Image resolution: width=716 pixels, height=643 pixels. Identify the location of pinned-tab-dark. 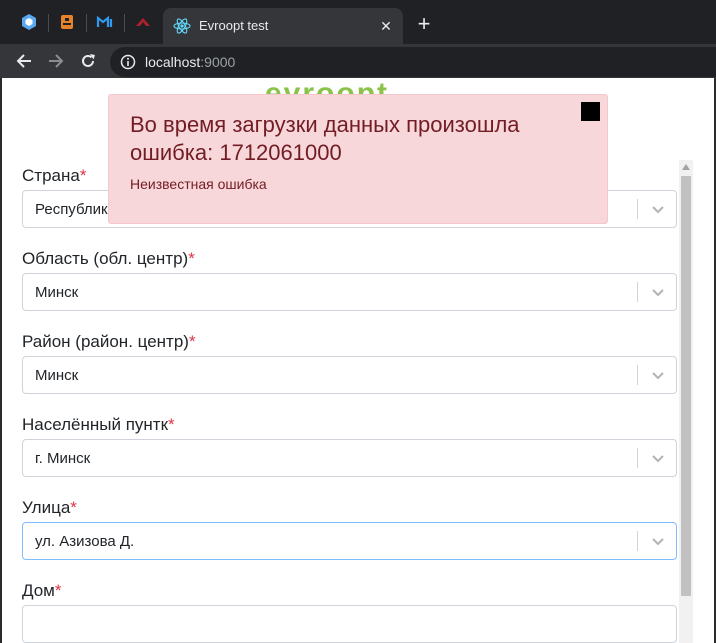
(143, 22).